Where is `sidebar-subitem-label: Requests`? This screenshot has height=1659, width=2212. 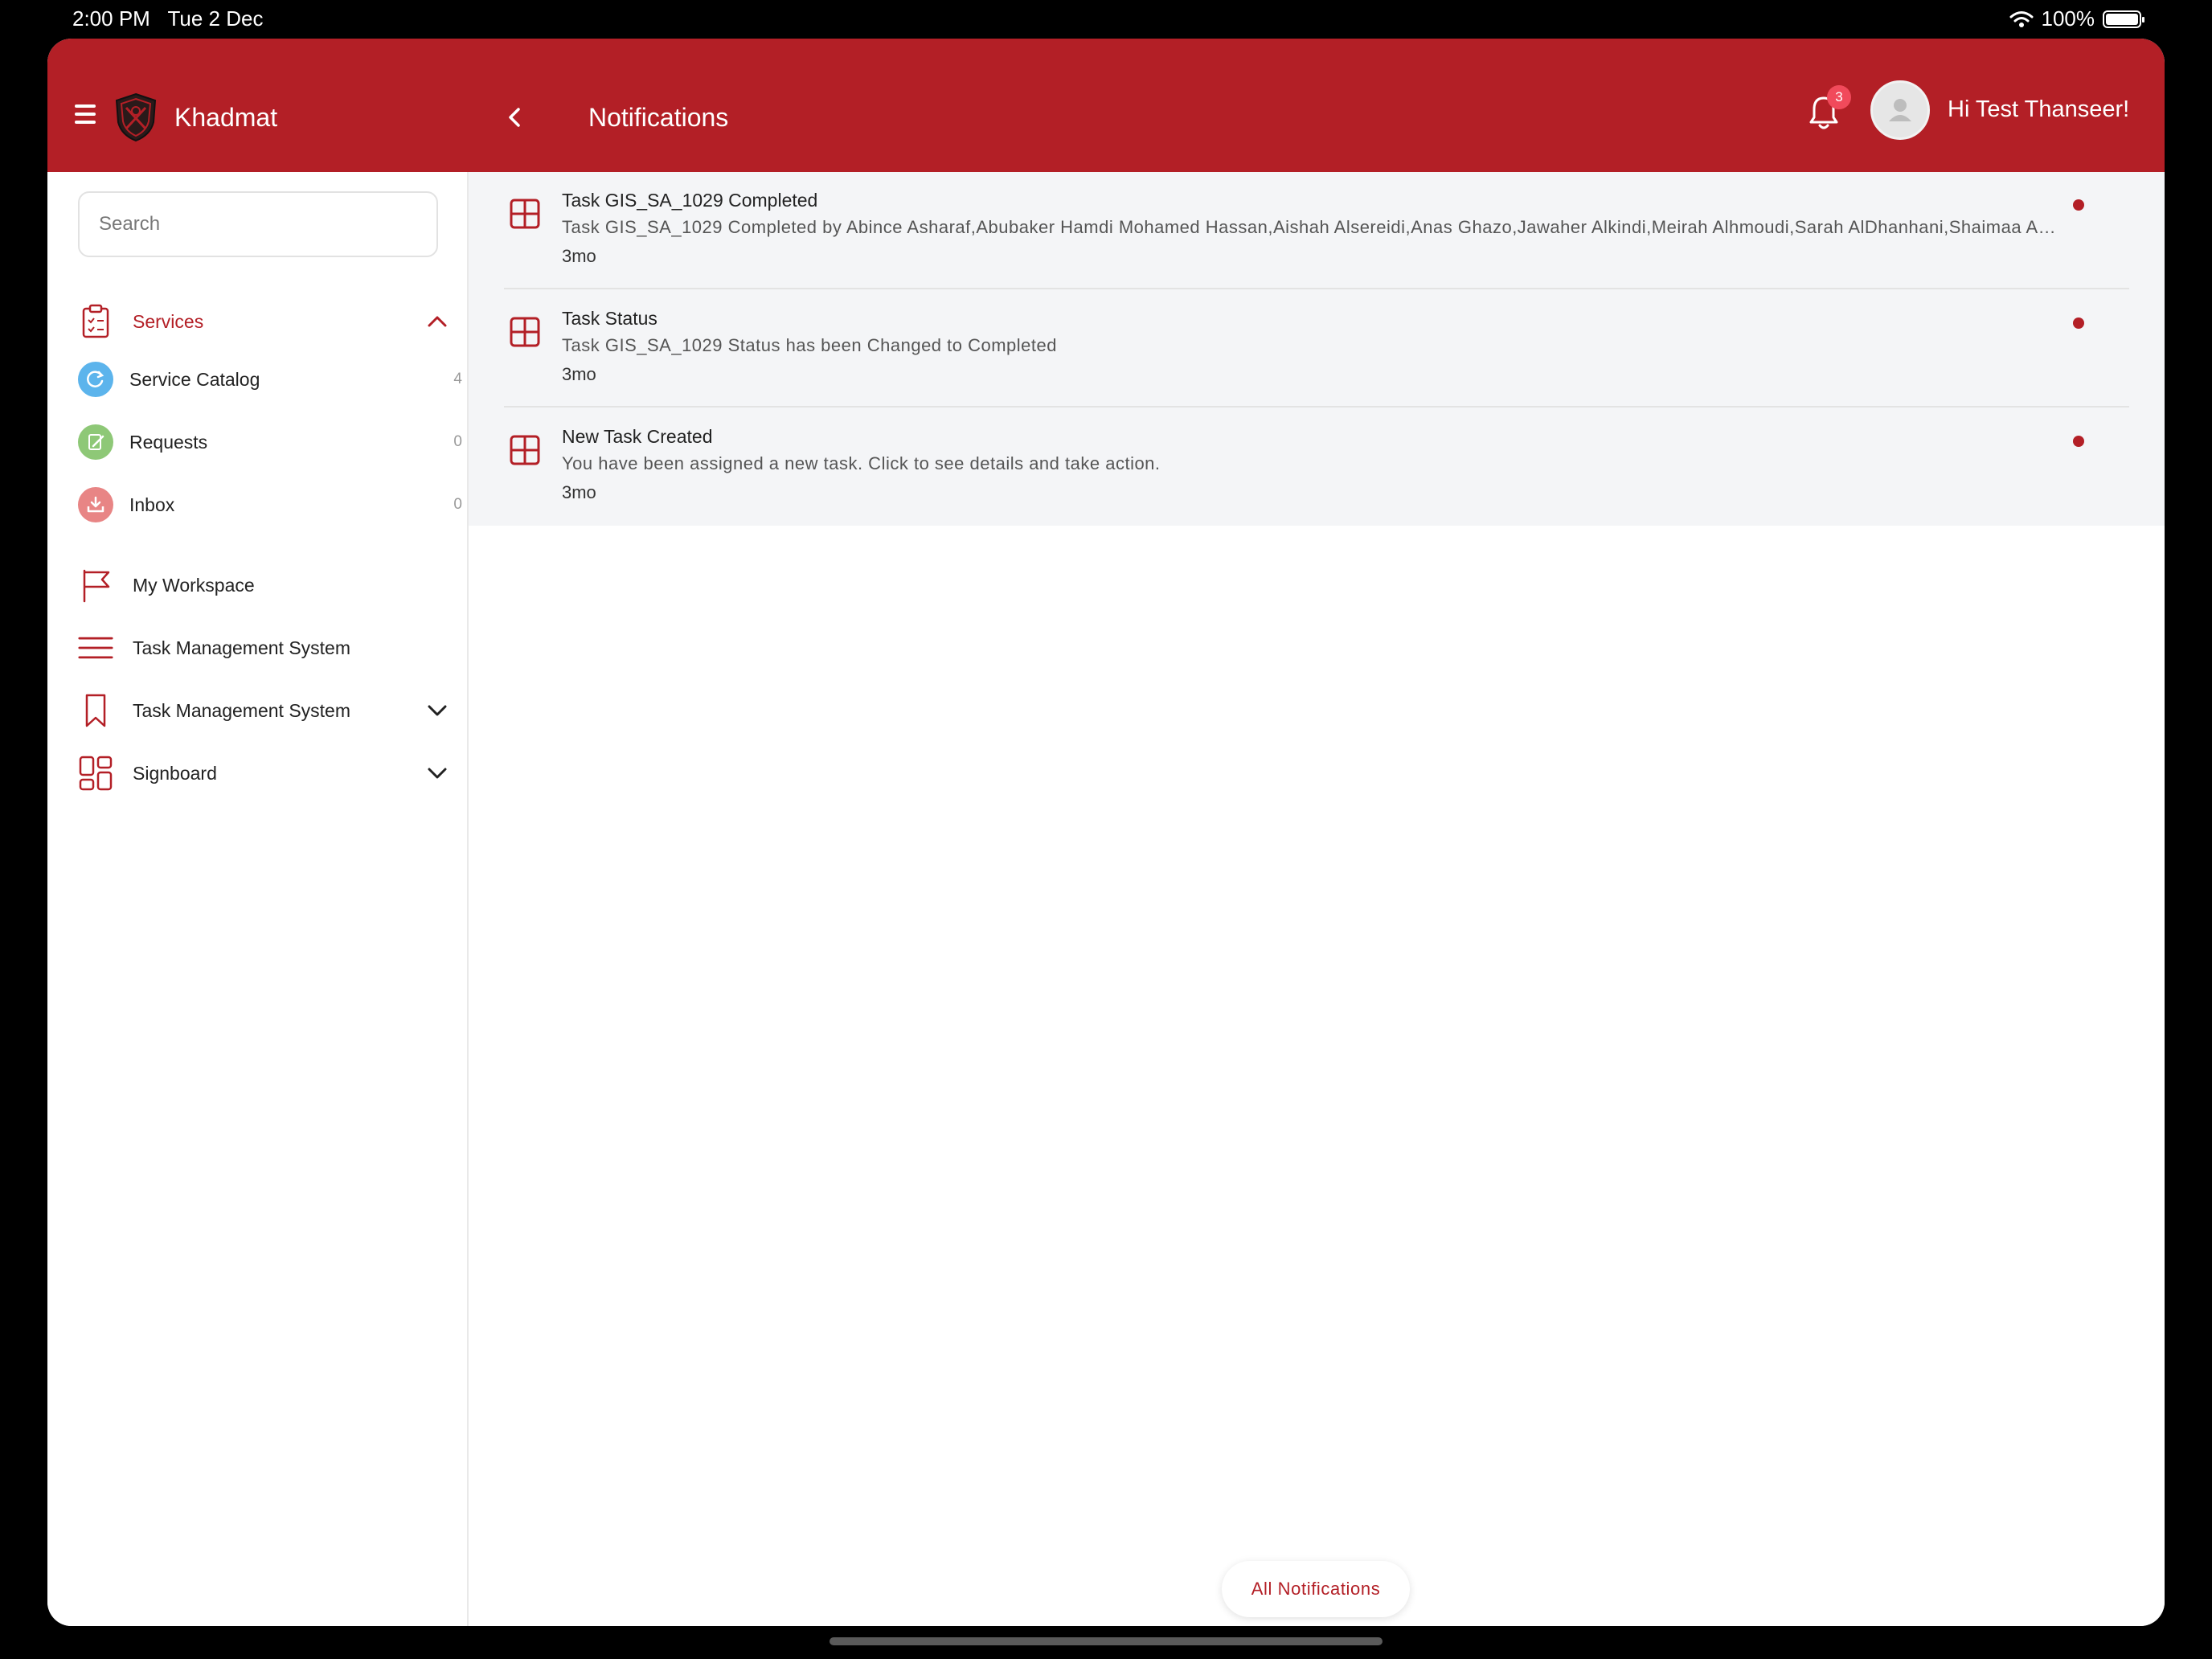
sidebar-subitem-label: Requests is located at coordinates (168, 442).